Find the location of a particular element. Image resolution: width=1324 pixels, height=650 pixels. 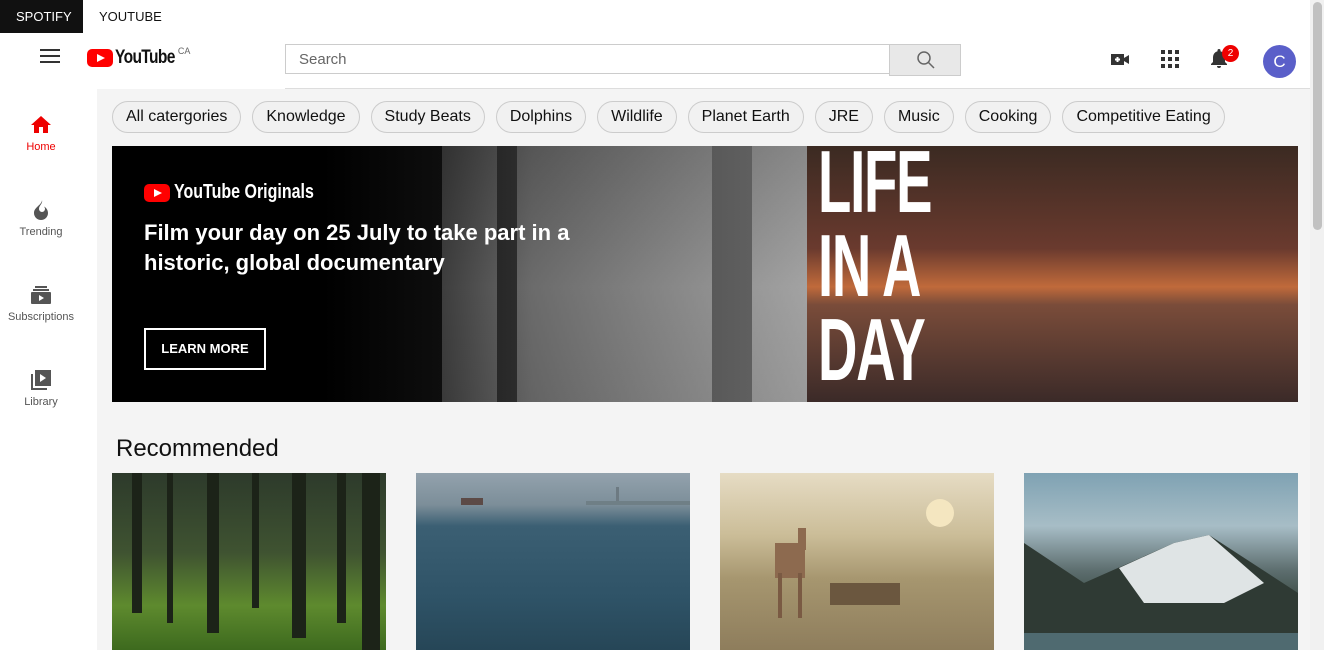

chip-wildlife: Wildlife is located at coordinates (637, 117).